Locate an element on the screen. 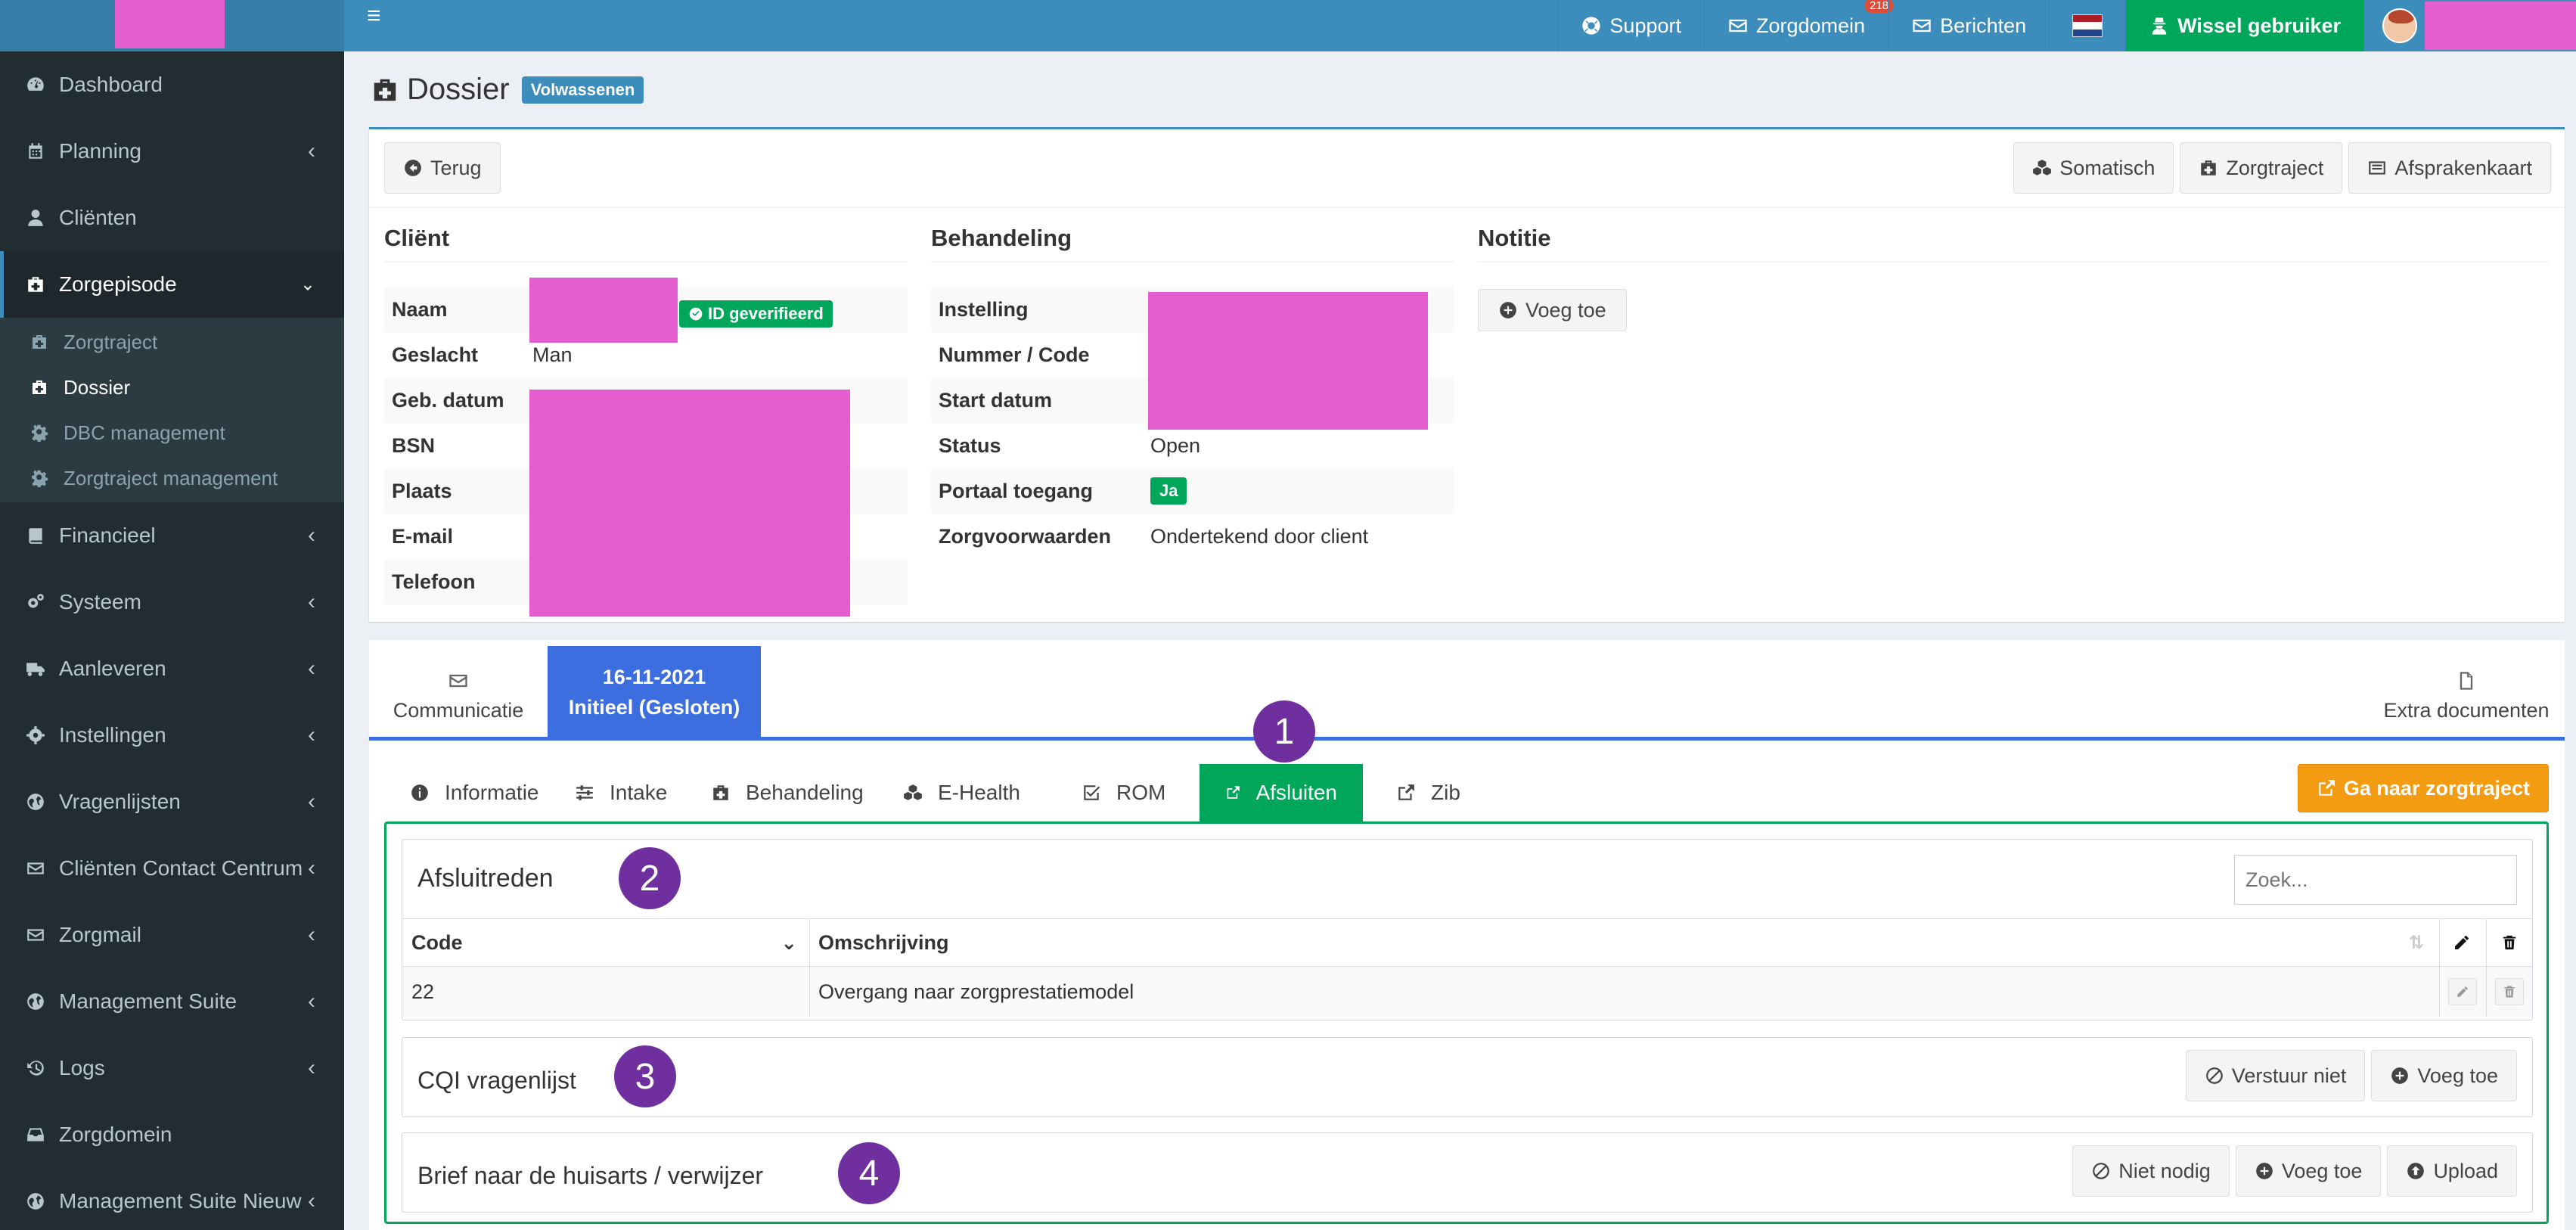 This screenshot has width=2576, height=1230. subtab-rom: ROM is located at coordinates (1123, 793).